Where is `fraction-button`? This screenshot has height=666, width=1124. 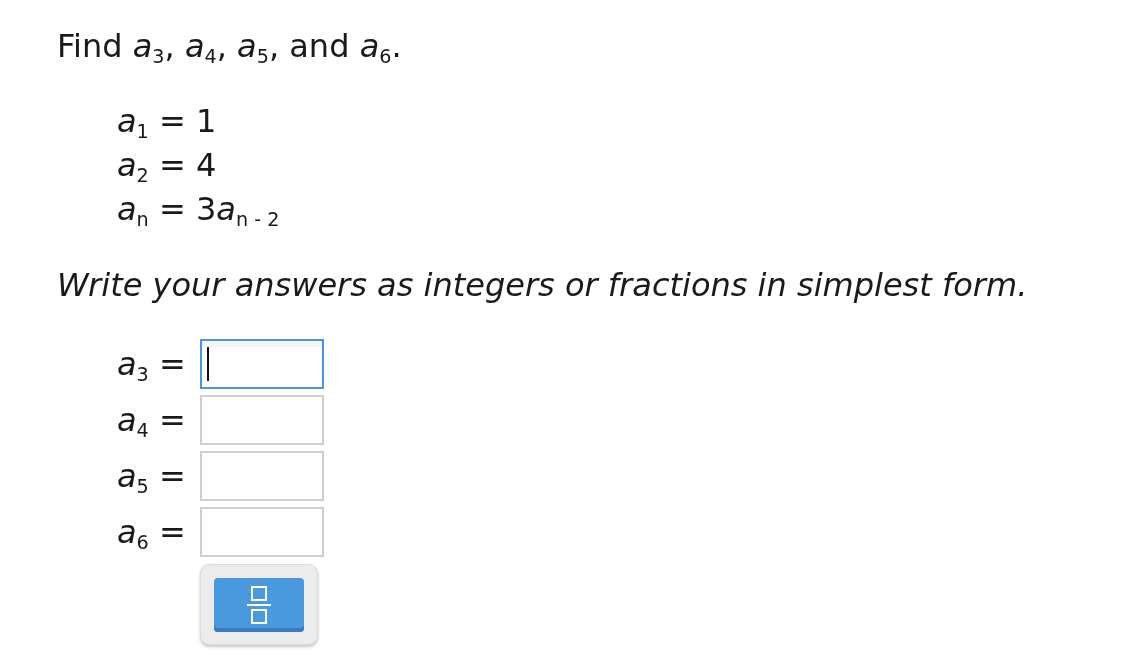 fraction-button is located at coordinates (259, 604).